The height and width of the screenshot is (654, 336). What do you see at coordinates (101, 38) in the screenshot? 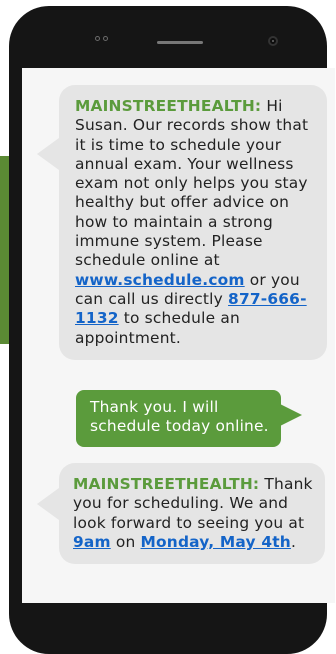
I see `camera-dot-icon` at bounding box center [101, 38].